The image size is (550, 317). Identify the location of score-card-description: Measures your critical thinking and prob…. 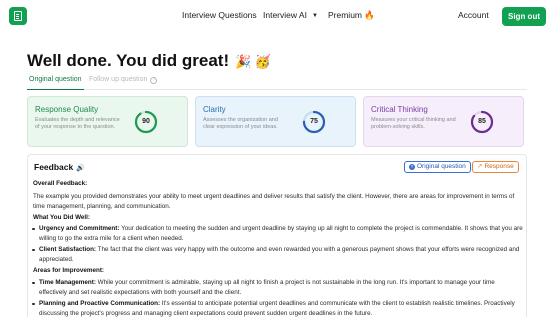
(413, 123).